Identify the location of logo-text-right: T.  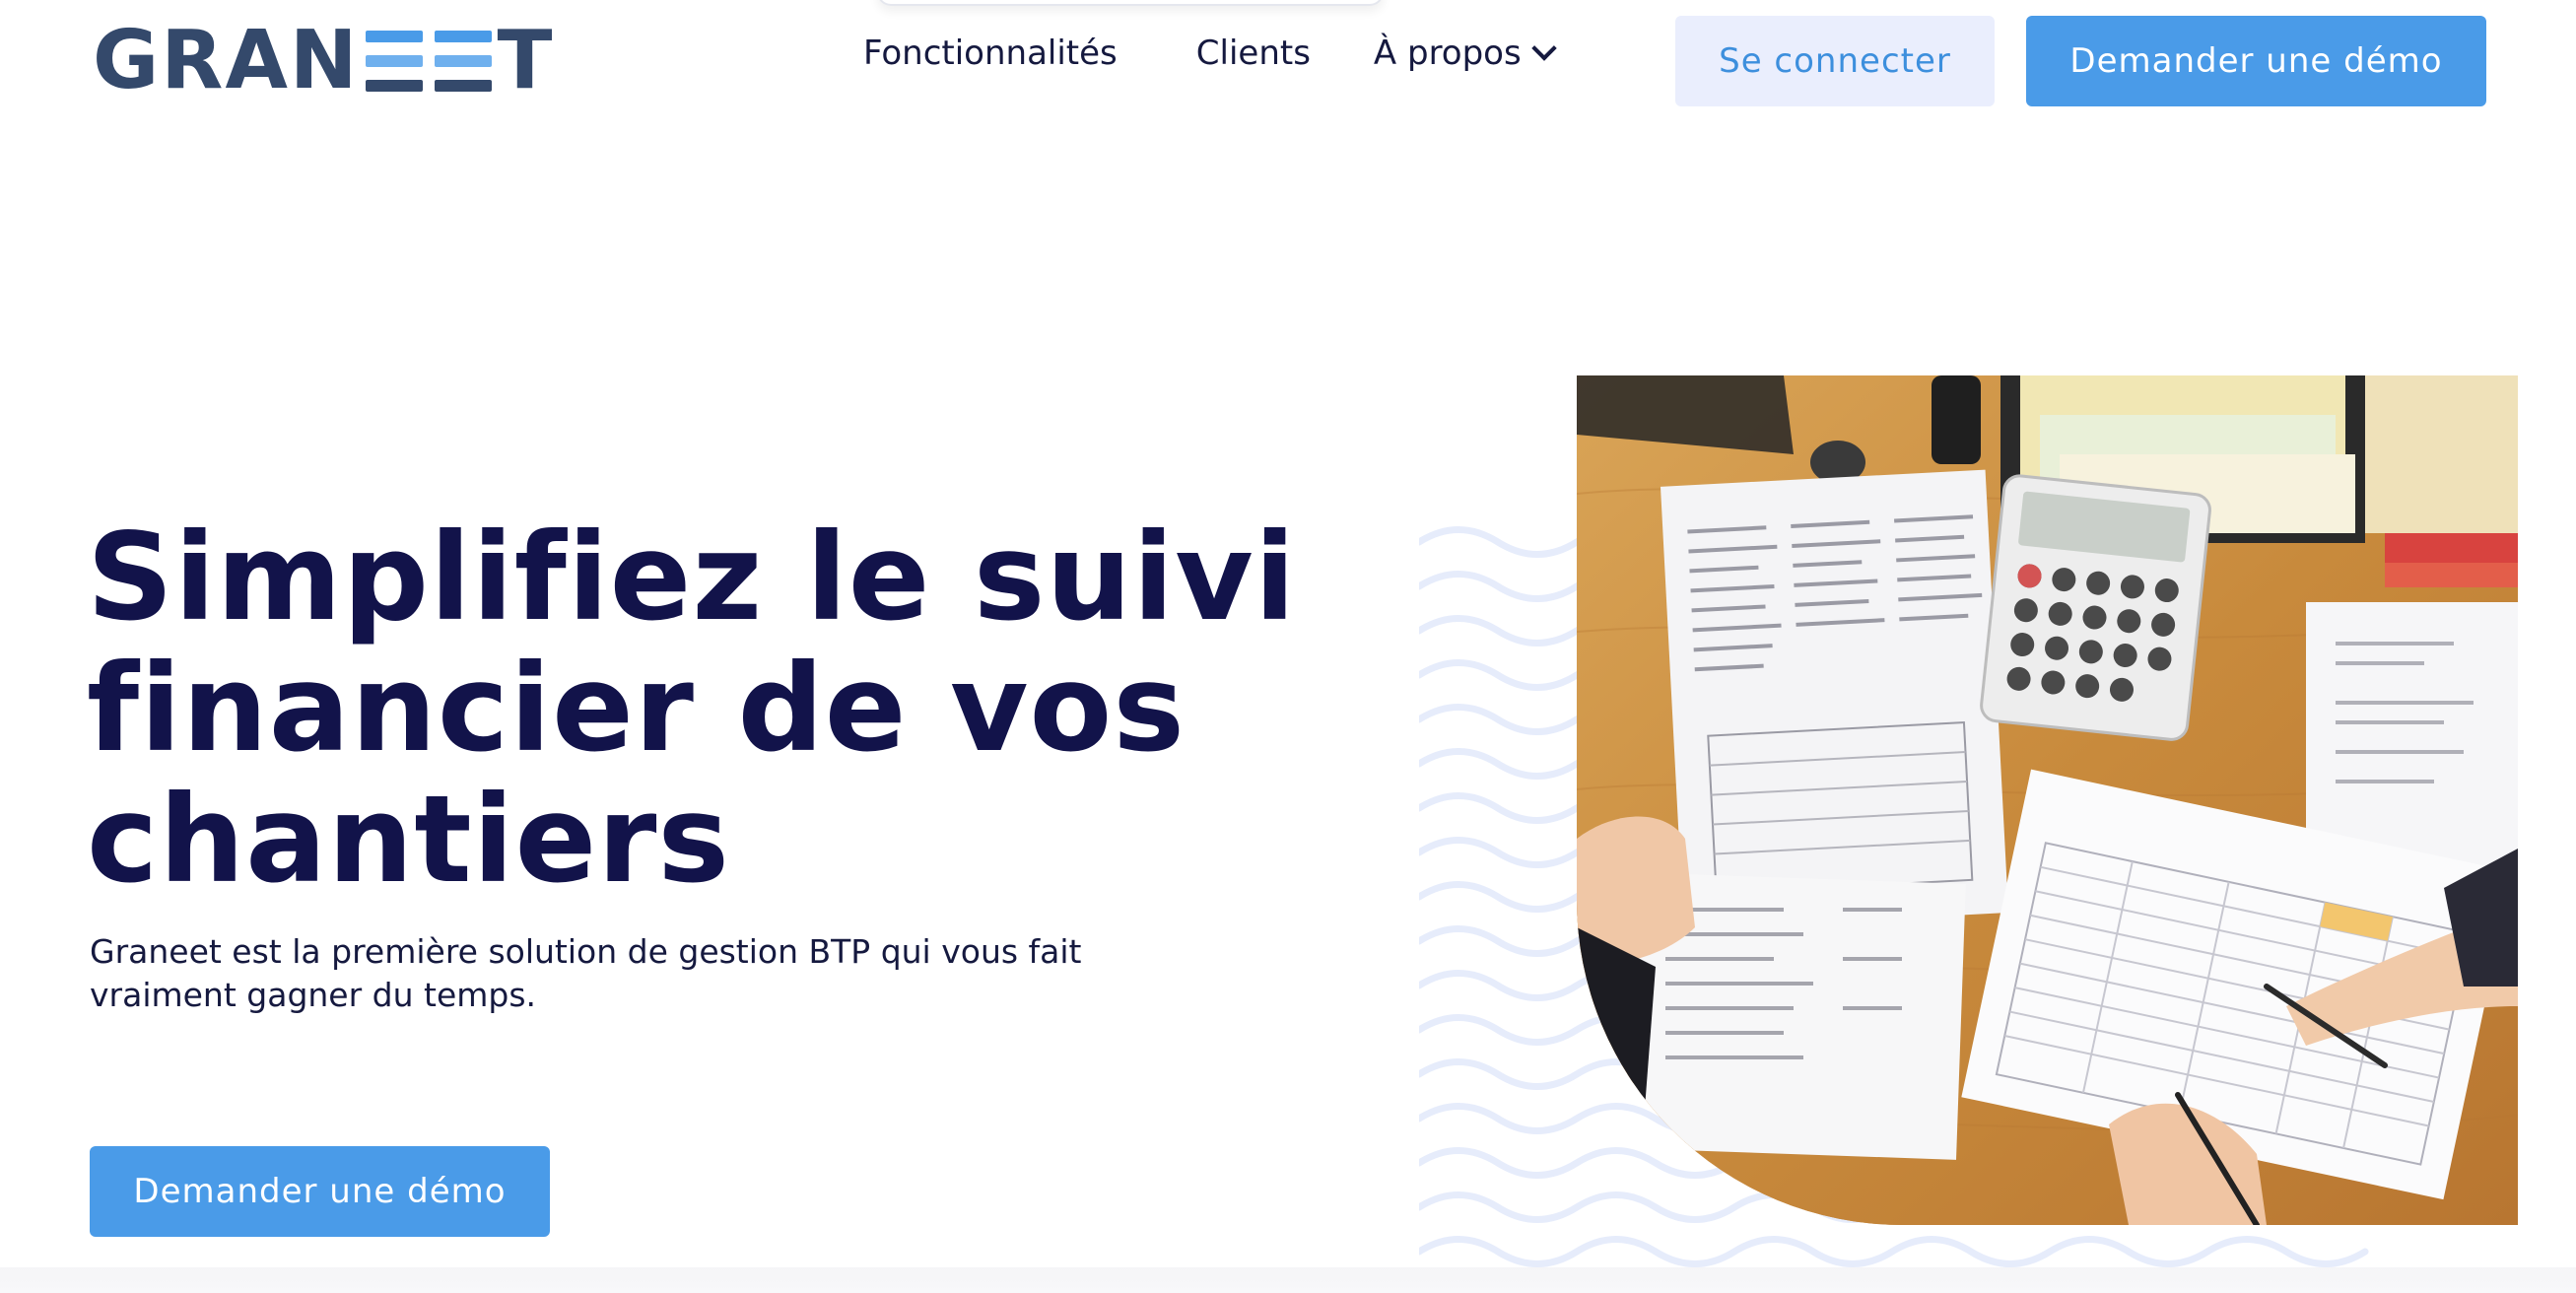
(526, 60).